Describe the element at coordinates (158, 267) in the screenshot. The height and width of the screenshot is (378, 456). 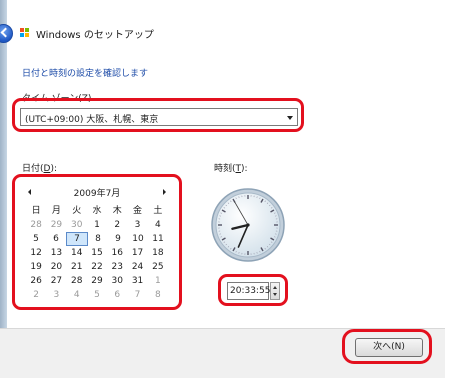
I see `calendar-day: 25` at that location.